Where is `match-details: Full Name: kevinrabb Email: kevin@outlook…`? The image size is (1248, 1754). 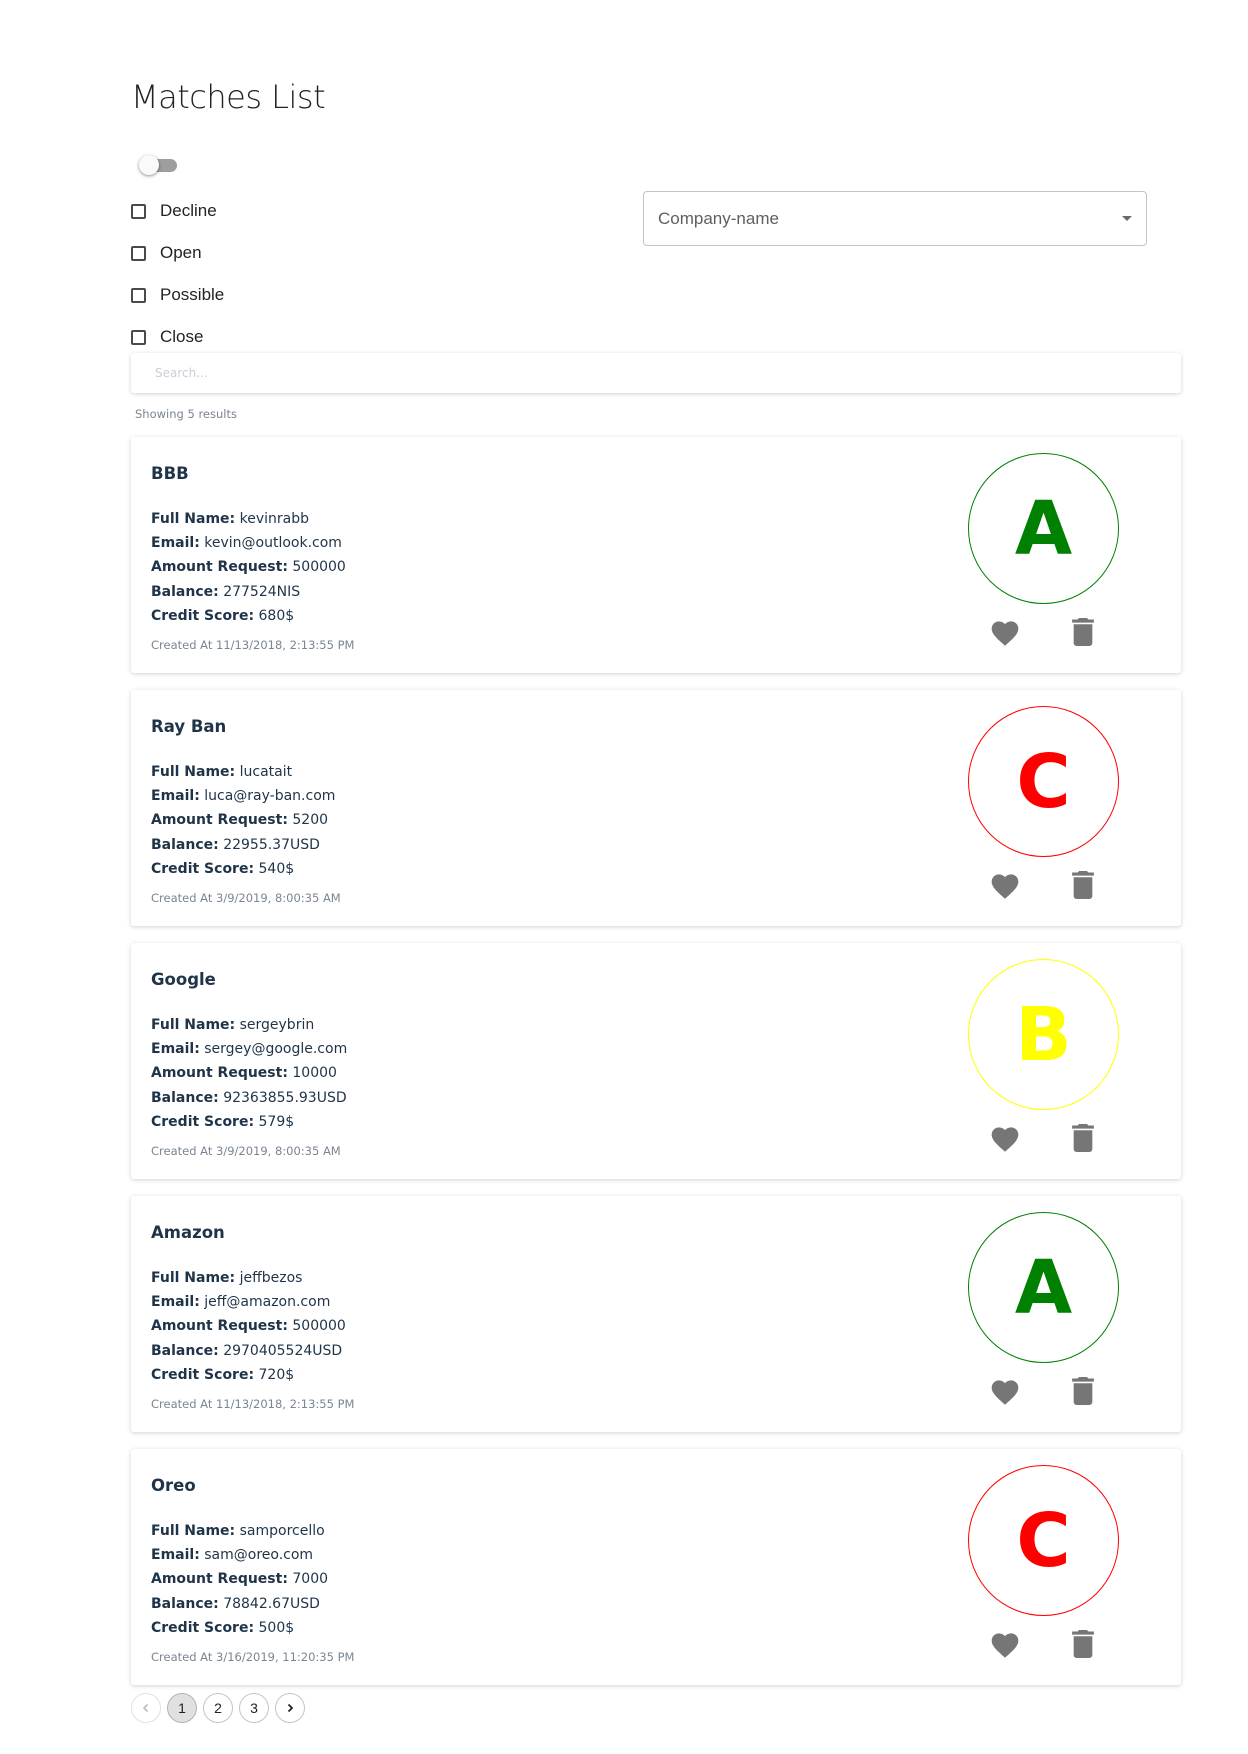 match-details: Full Name: kevinrabb Email: kevin@outlook… is located at coordinates (248, 567).